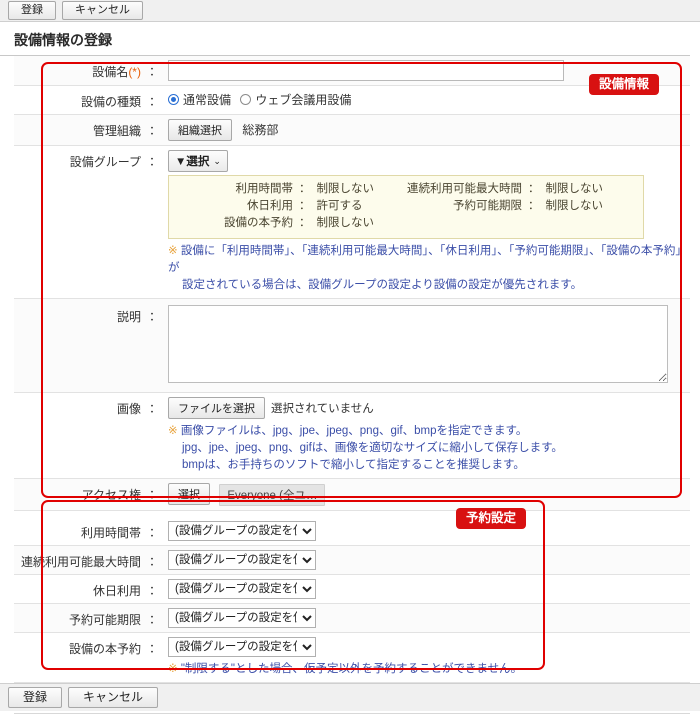 Image resolution: width=700 pixels, height=714 pixels. I want to click on row-reservation-deadline: 予約可能期限 ： (設備グループの設定を使用する), so click(352, 618).